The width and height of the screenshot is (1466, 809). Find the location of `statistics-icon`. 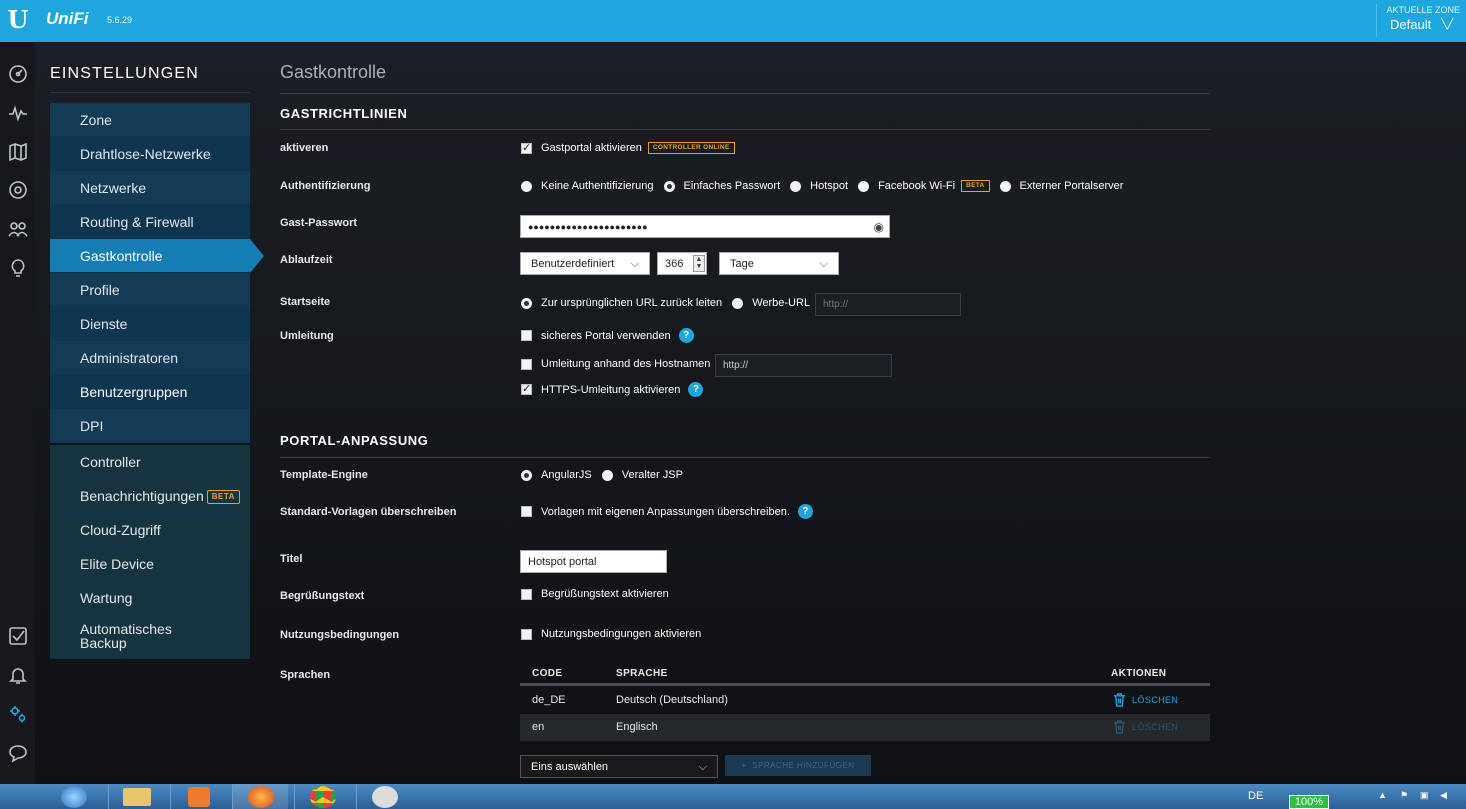

statistics-icon is located at coordinates (17, 113).